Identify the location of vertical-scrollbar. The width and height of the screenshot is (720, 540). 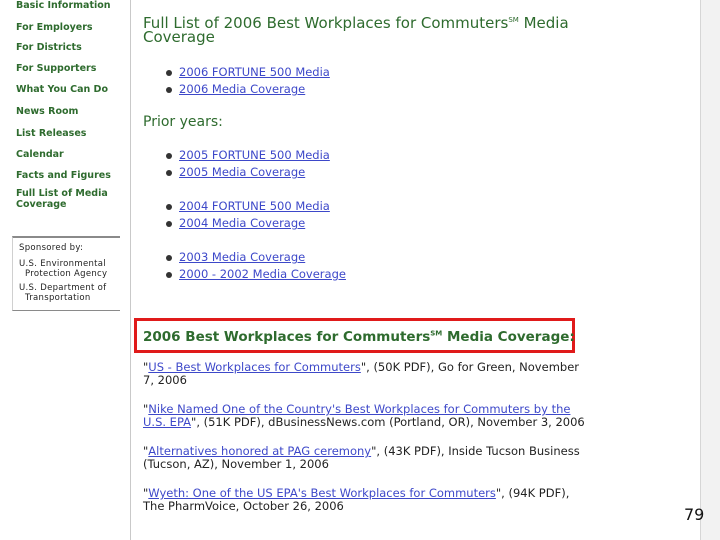
(710, 270).